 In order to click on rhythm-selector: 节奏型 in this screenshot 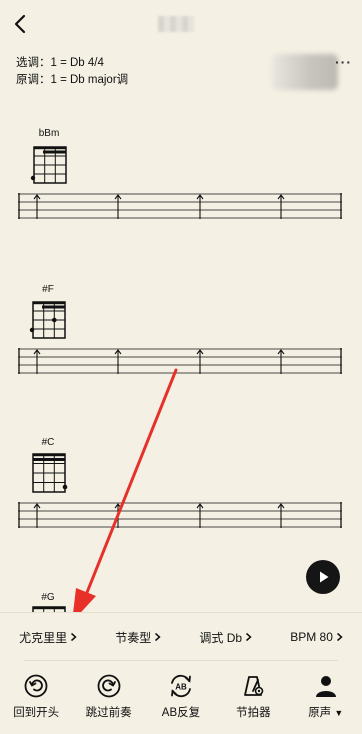, I will do `click(138, 637)`.